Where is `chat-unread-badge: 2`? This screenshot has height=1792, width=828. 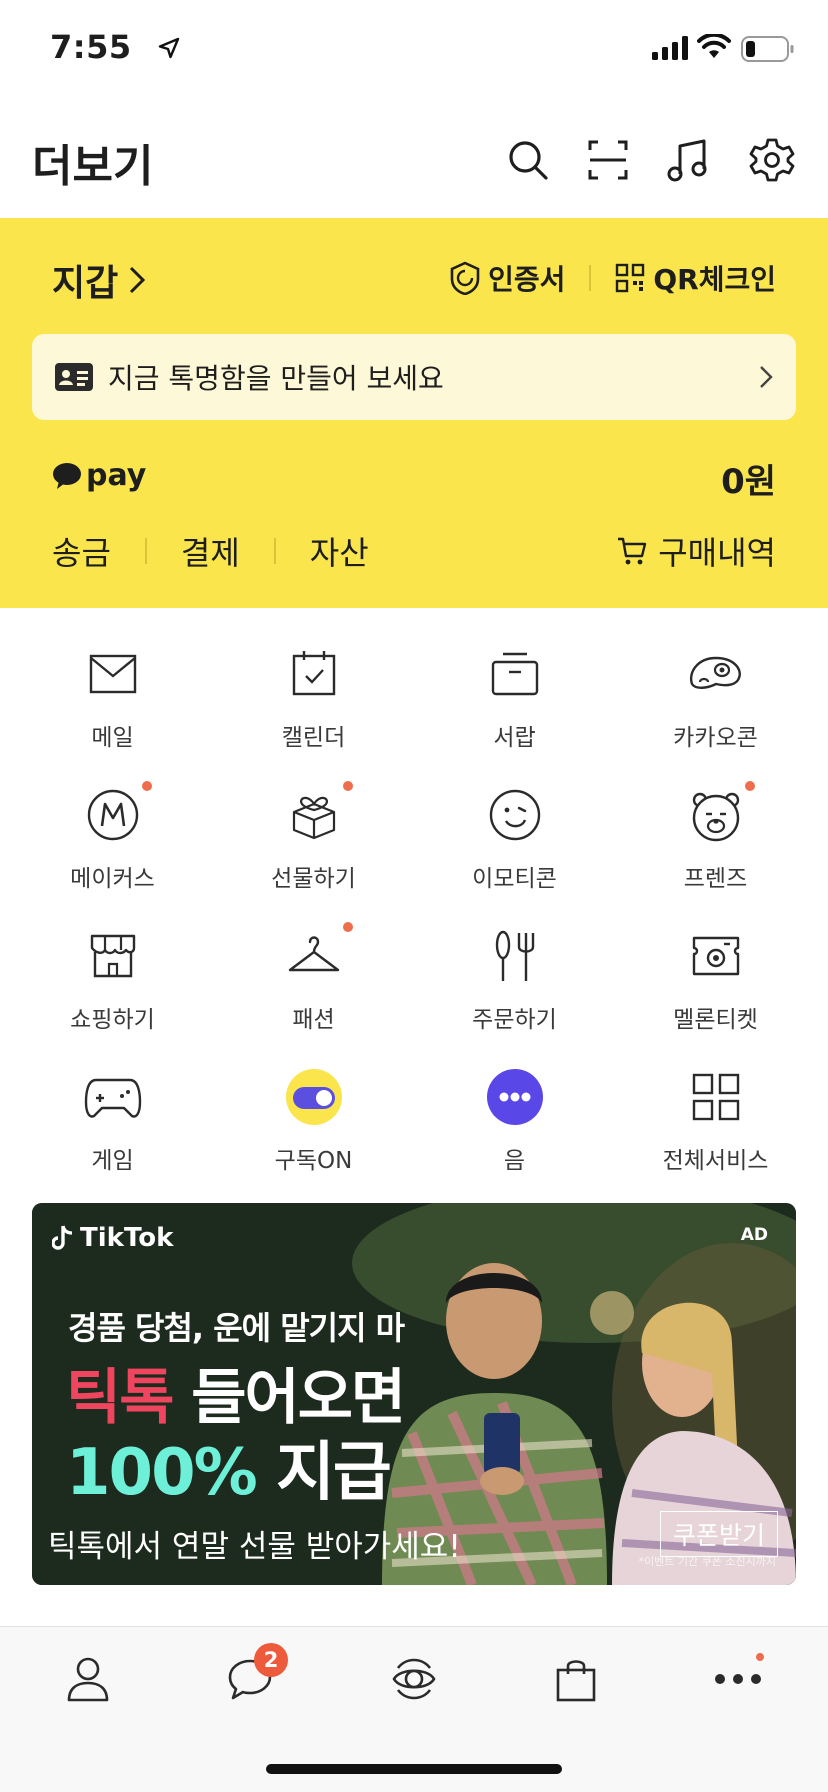 chat-unread-badge: 2 is located at coordinates (271, 1660).